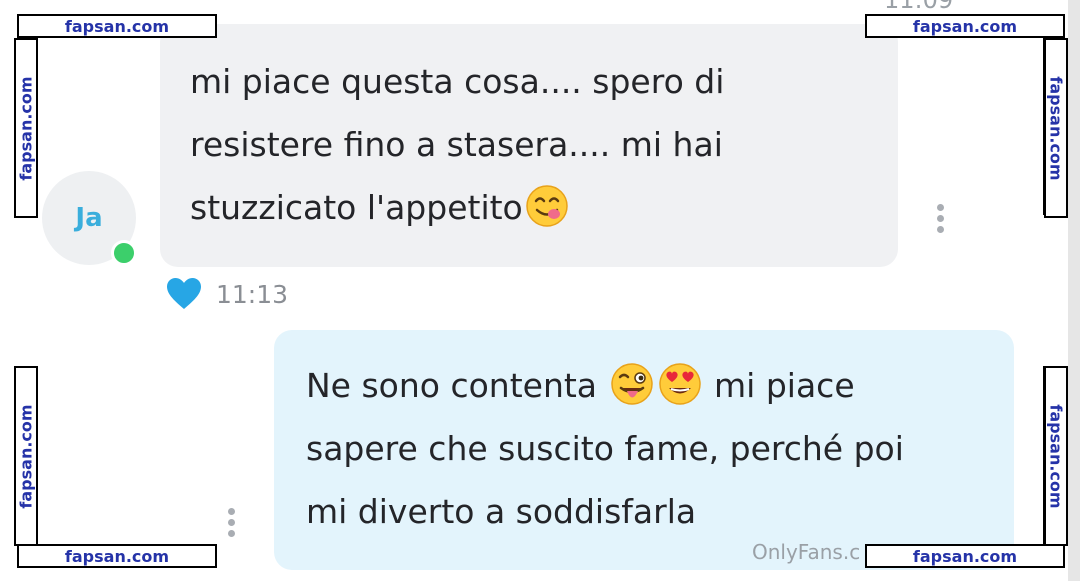  What do you see at coordinates (117, 556) in the screenshot?
I see `site-watermark-bottom-left: fapsan.com` at bounding box center [117, 556].